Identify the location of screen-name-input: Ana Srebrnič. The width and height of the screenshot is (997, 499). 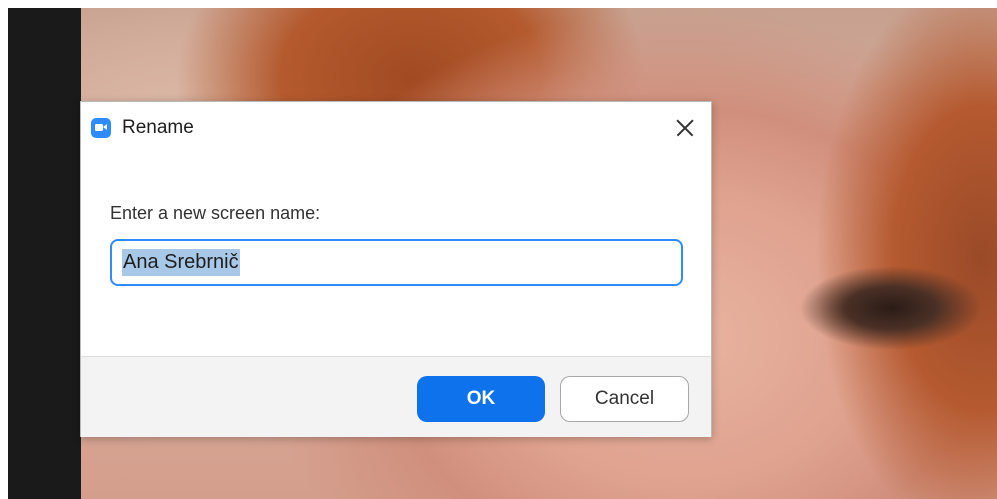
(396, 262).